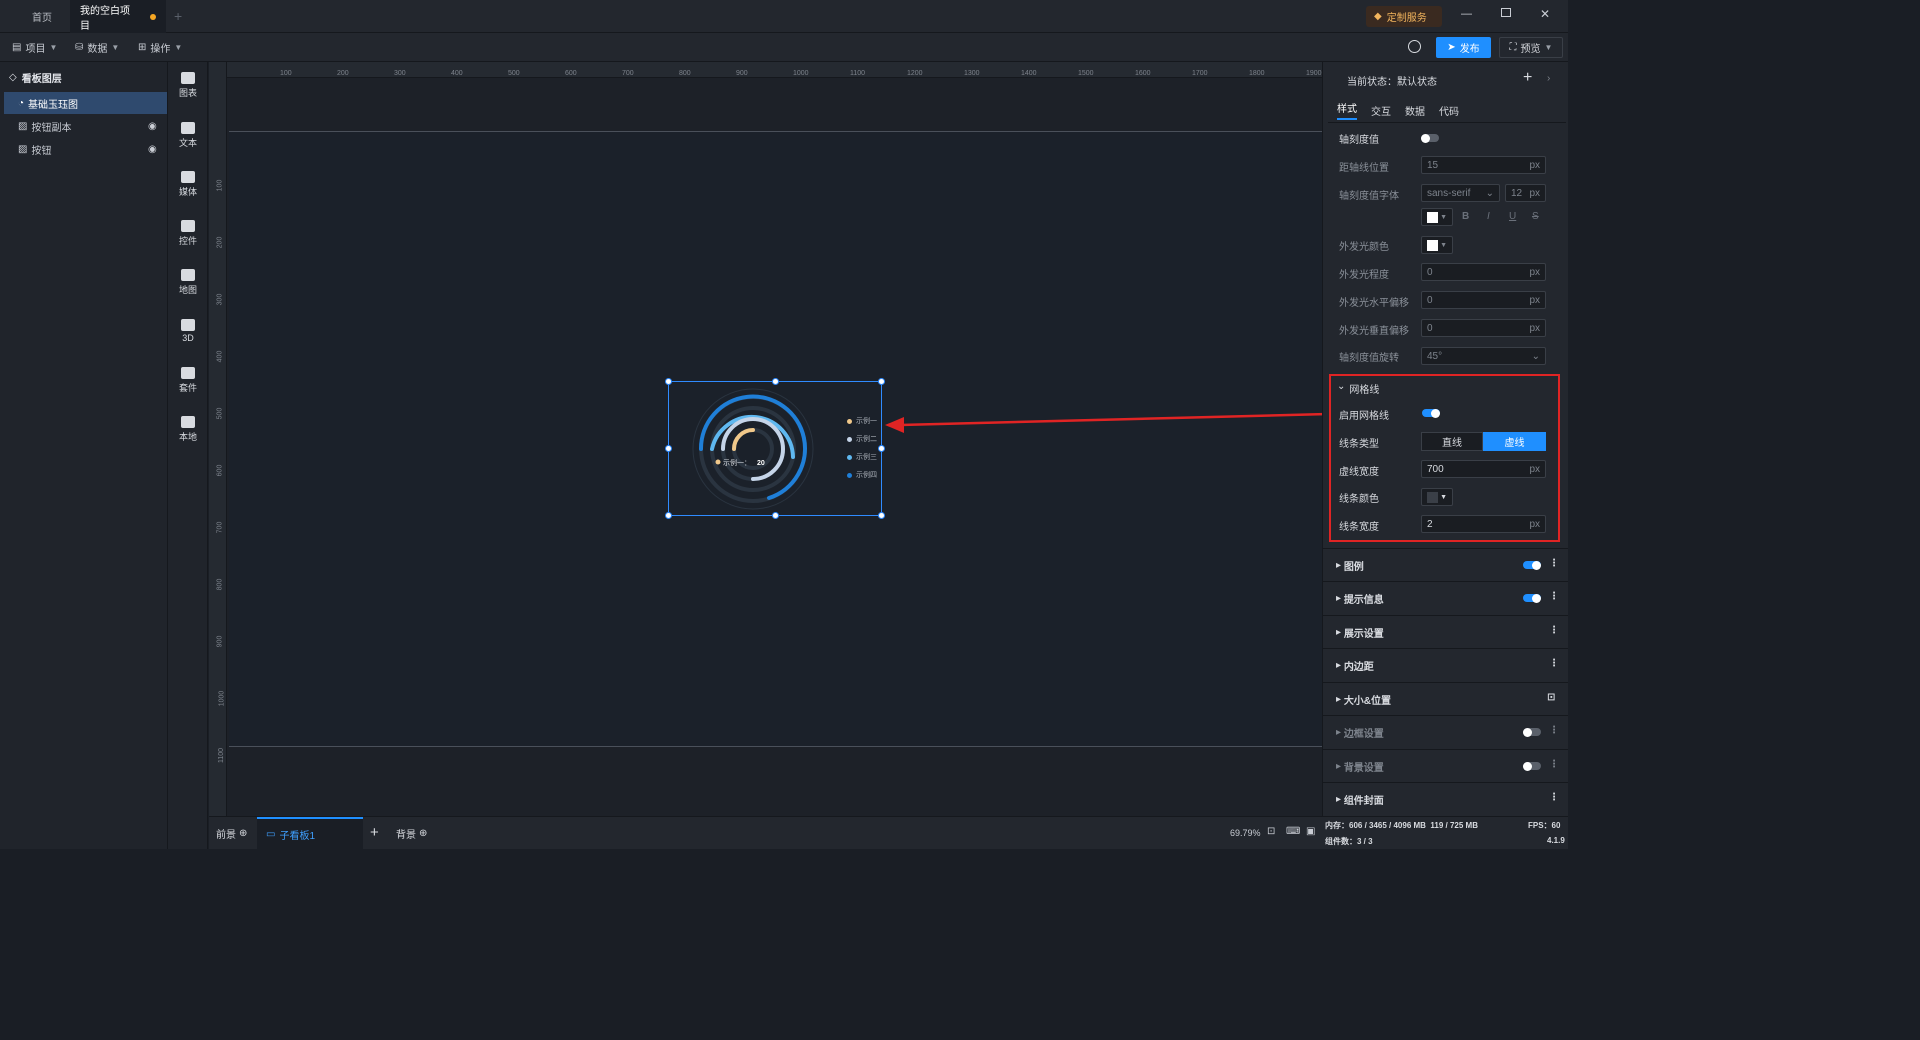 The image size is (1920, 1040). Describe the element at coordinates (1414, 46) in the screenshot. I see `search-icon` at that location.